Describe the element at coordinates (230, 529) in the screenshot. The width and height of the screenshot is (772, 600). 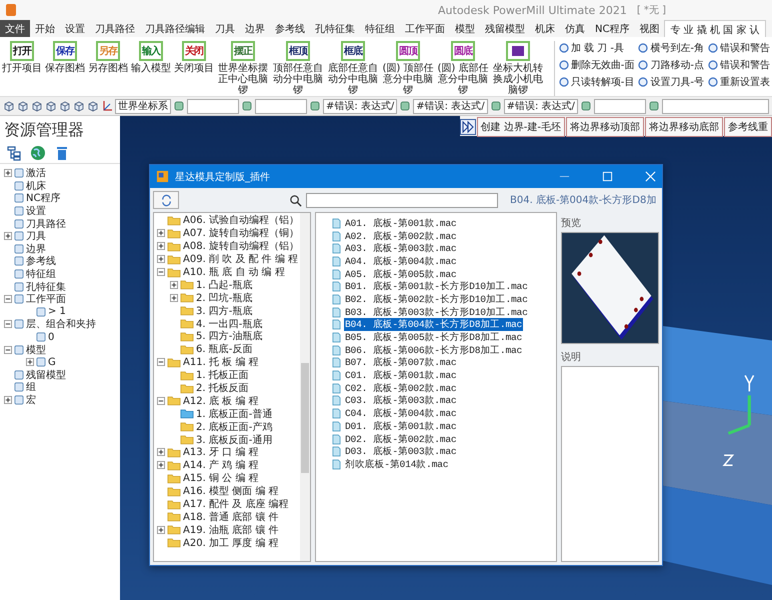
I see `tree-item: A19. 油瓶 底部 镶 件` at that location.